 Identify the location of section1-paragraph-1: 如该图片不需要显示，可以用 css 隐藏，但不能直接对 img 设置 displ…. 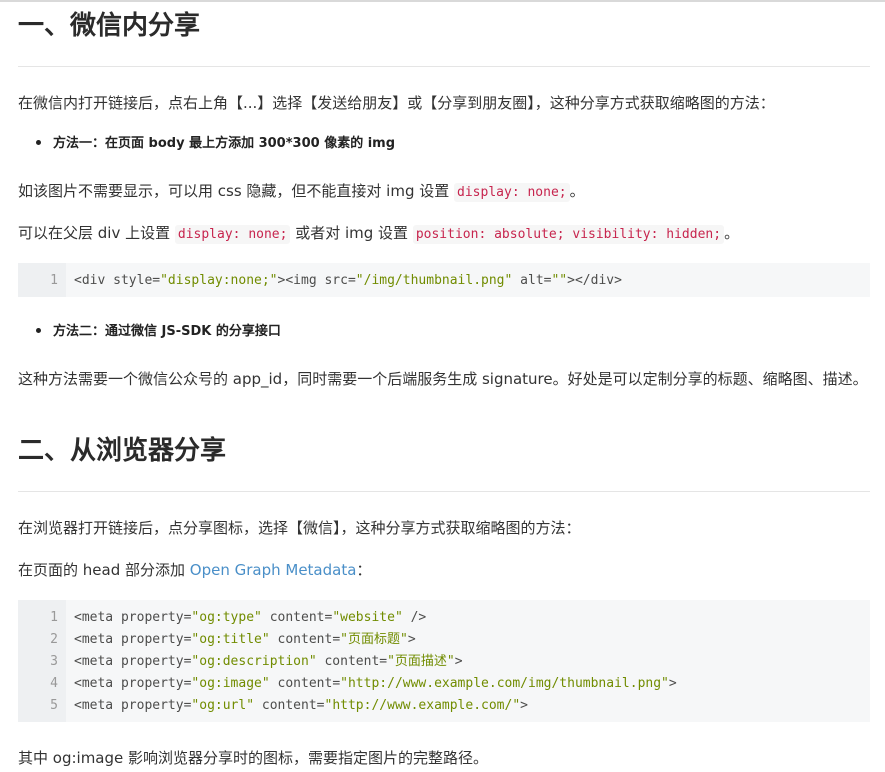
(444, 192).